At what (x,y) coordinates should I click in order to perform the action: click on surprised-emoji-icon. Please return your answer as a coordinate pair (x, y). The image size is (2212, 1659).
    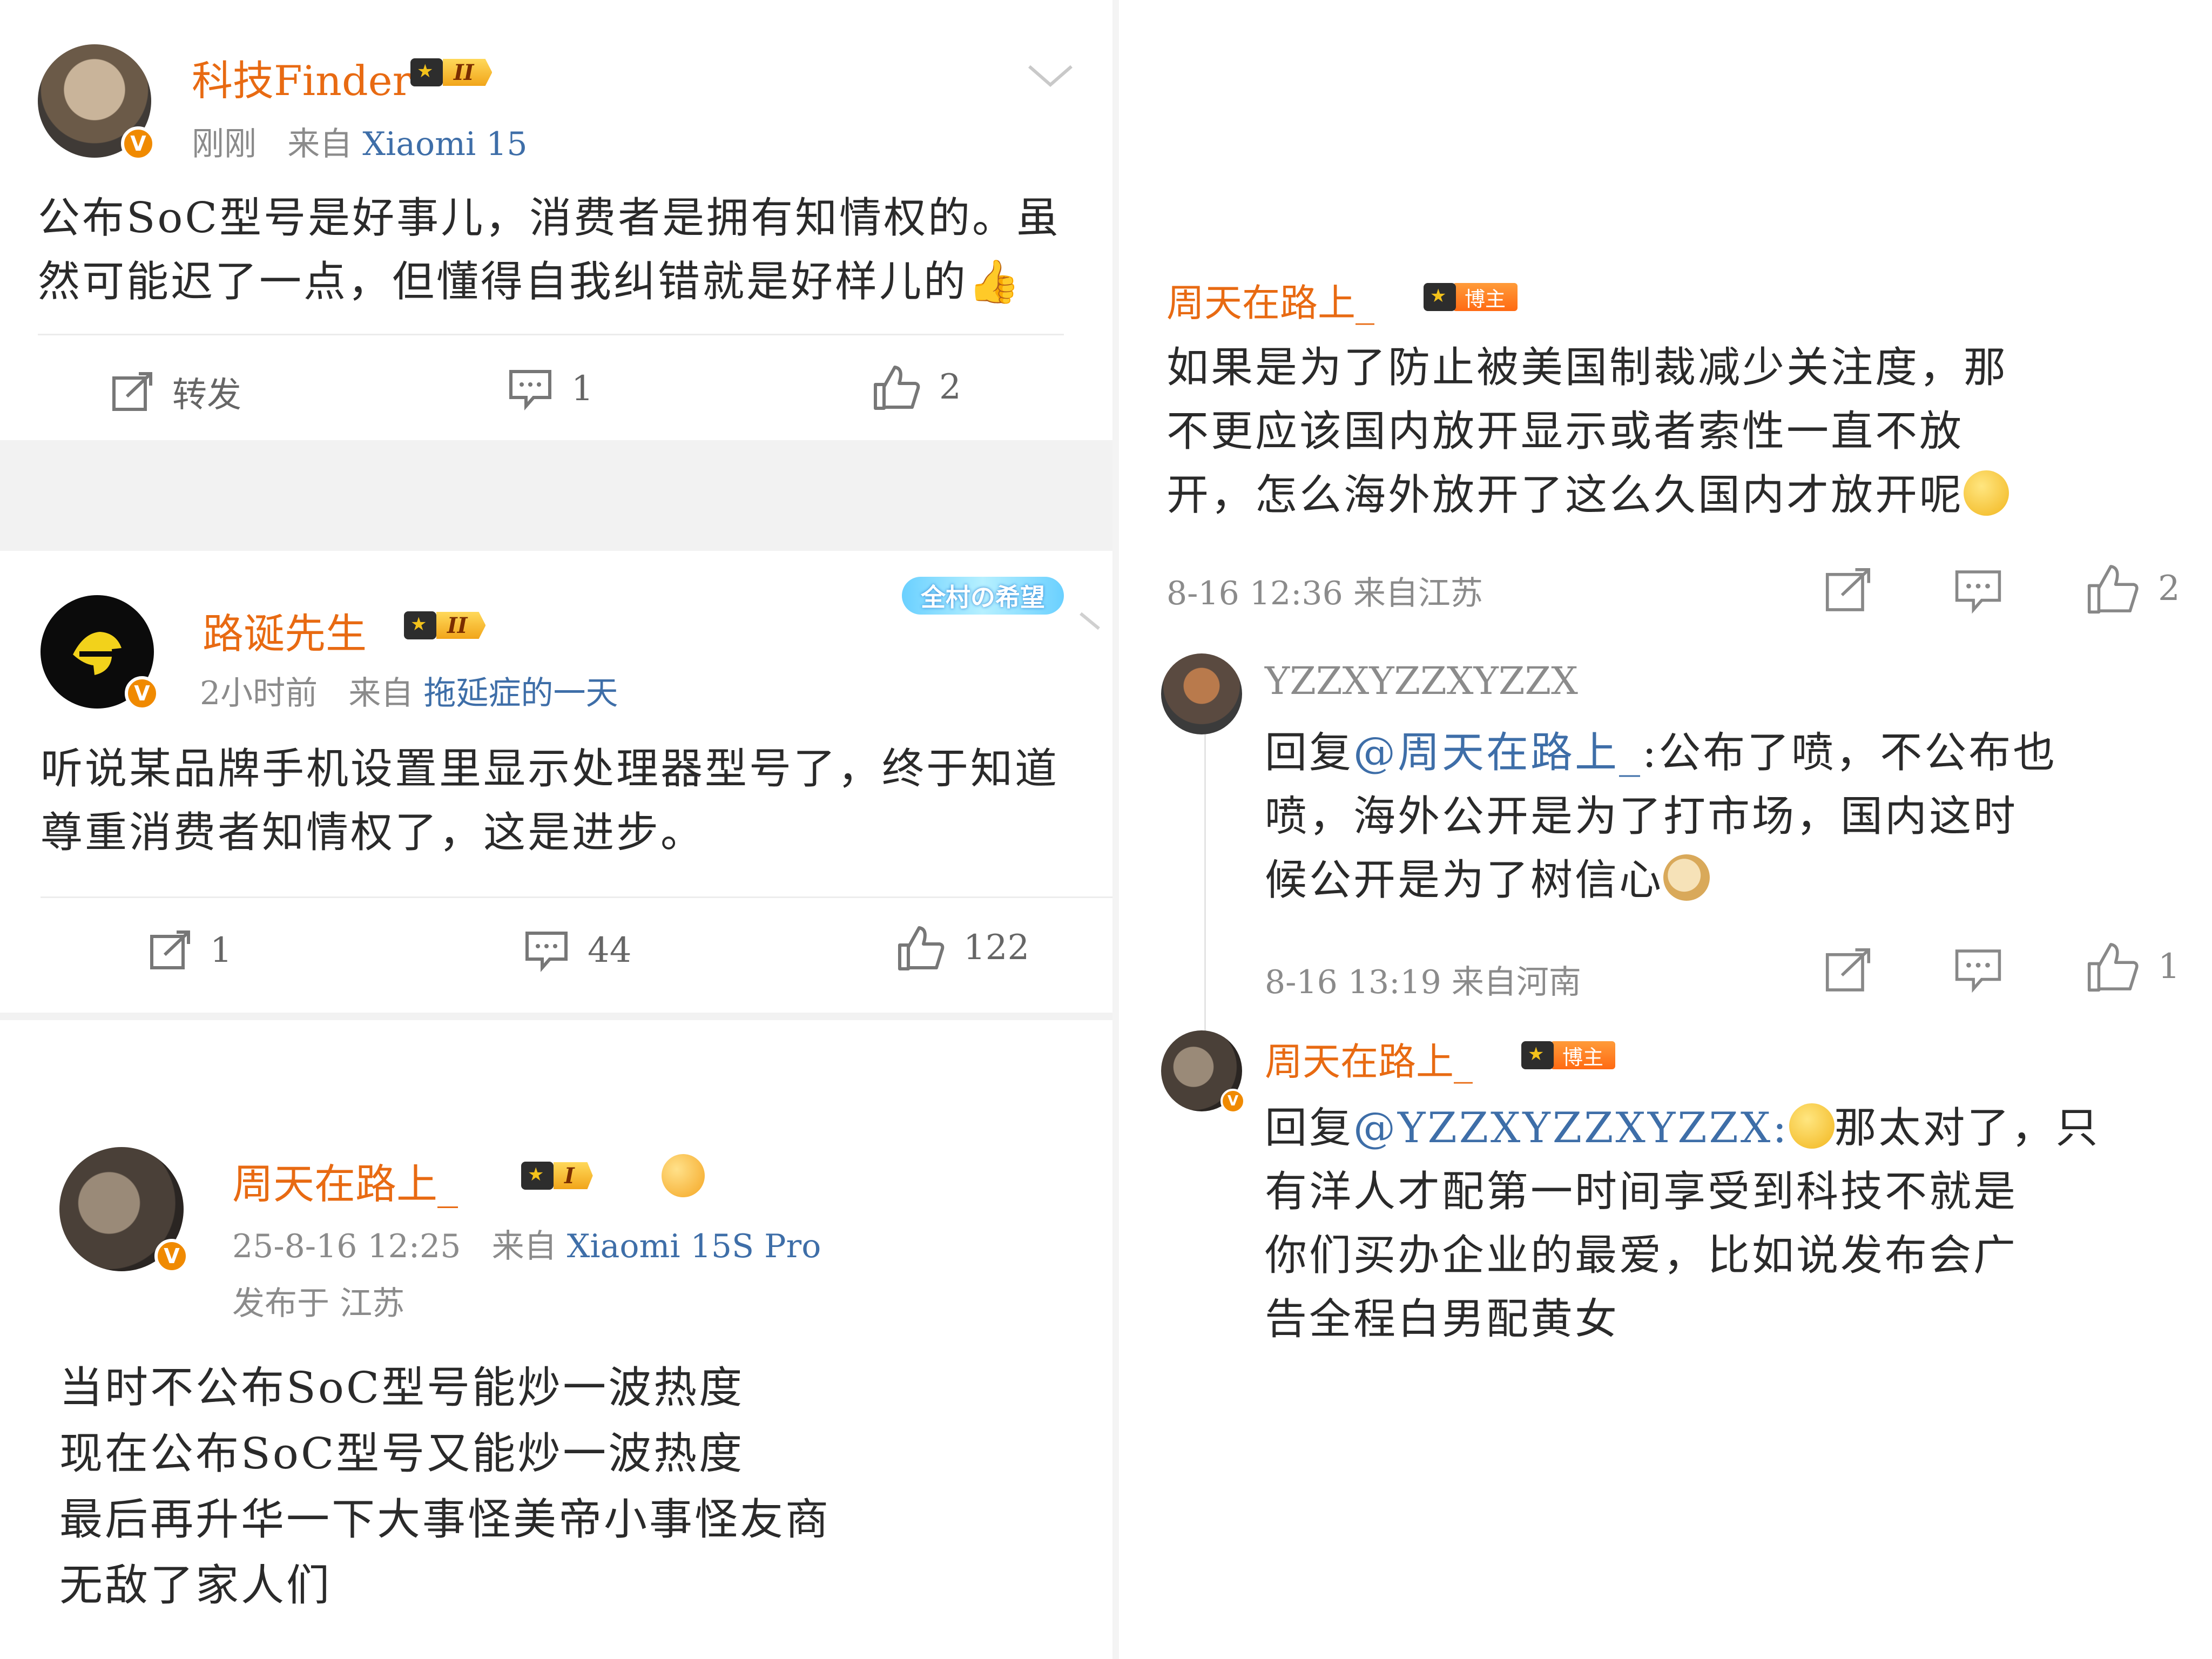
    Looking at the image, I should click on (1812, 1126).